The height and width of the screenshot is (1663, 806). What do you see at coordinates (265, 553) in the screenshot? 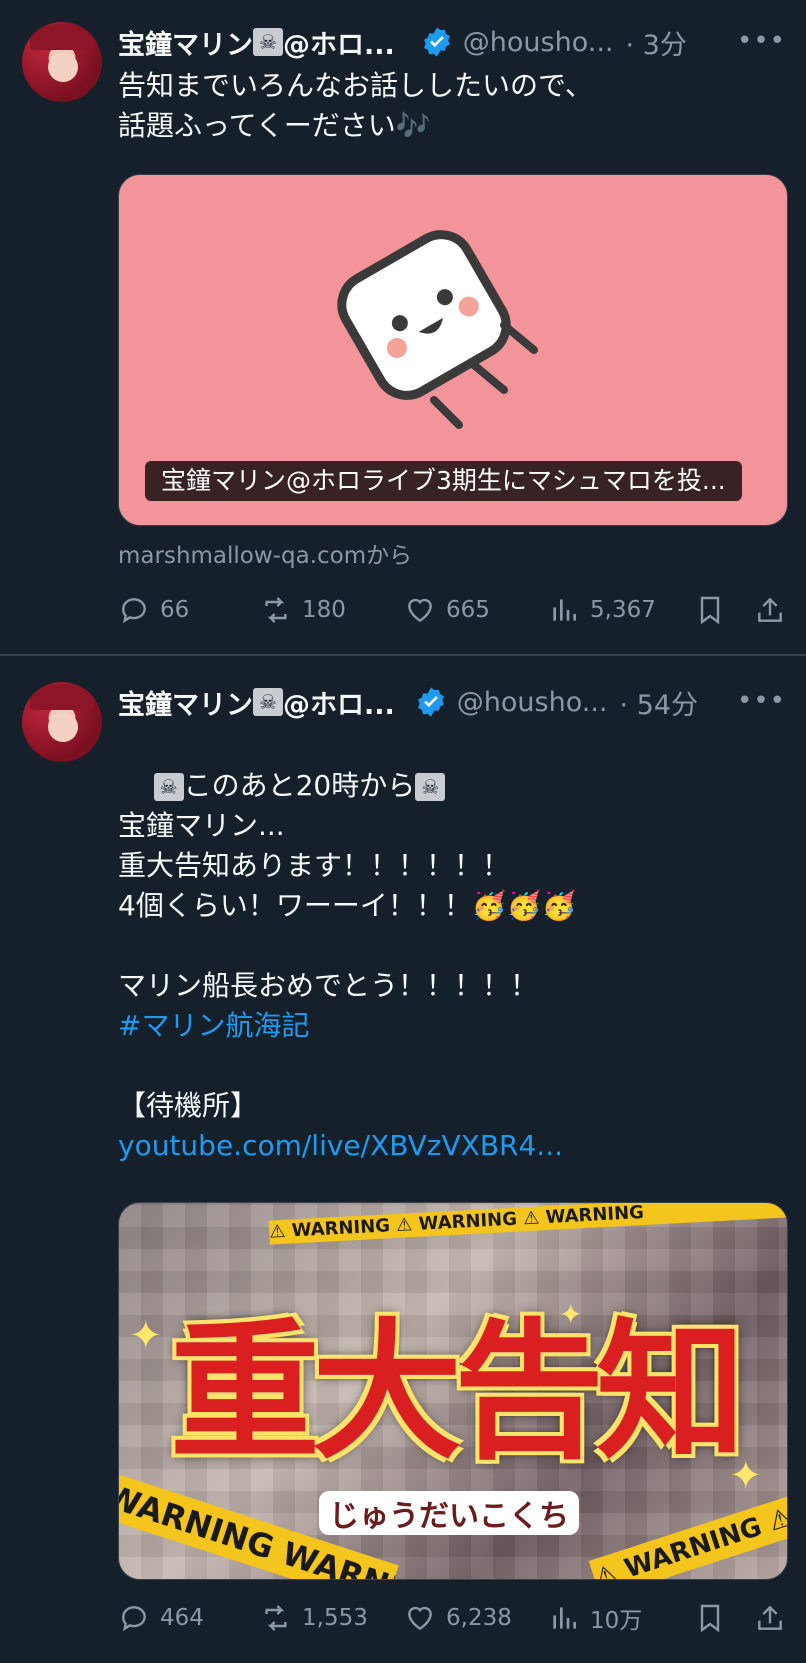
I see `link-source: marshmallow-qa.comから` at bounding box center [265, 553].